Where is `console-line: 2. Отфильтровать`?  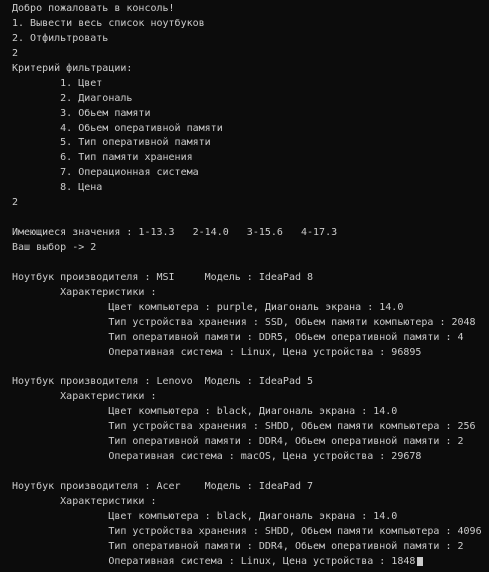 console-line: 2. Отфильтровать is located at coordinates (60, 38).